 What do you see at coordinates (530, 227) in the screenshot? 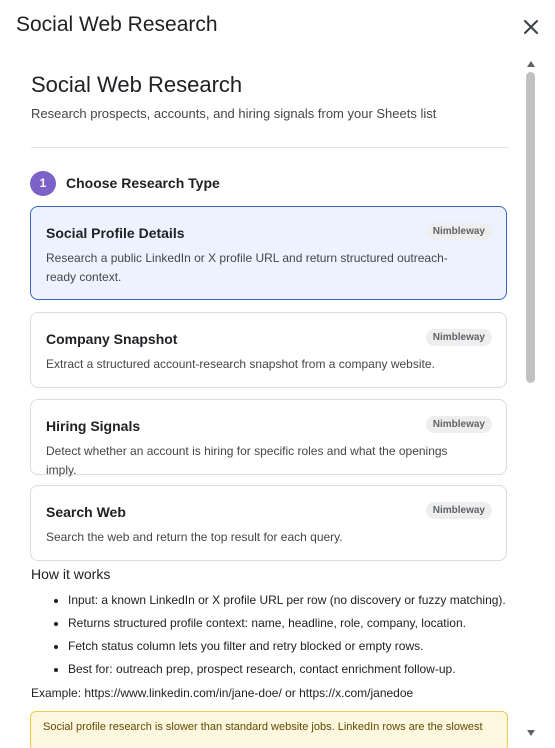
I see `scrollbar-thumb` at bounding box center [530, 227].